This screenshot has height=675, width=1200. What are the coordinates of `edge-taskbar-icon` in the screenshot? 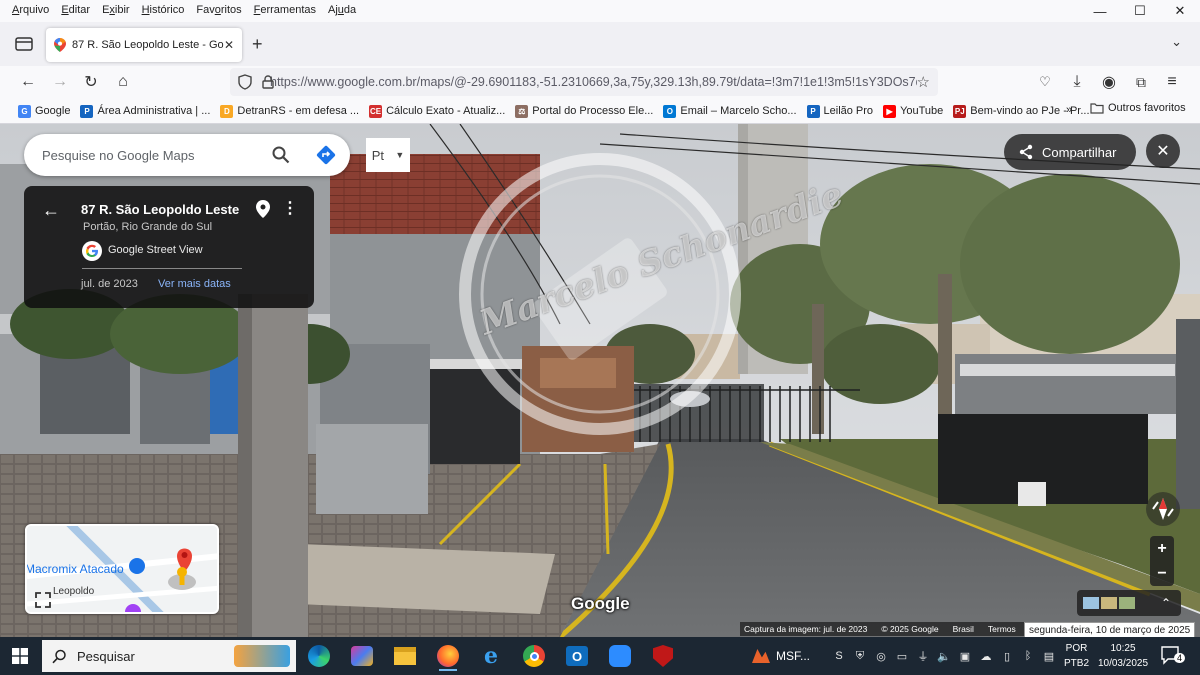 It's located at (319, 656).